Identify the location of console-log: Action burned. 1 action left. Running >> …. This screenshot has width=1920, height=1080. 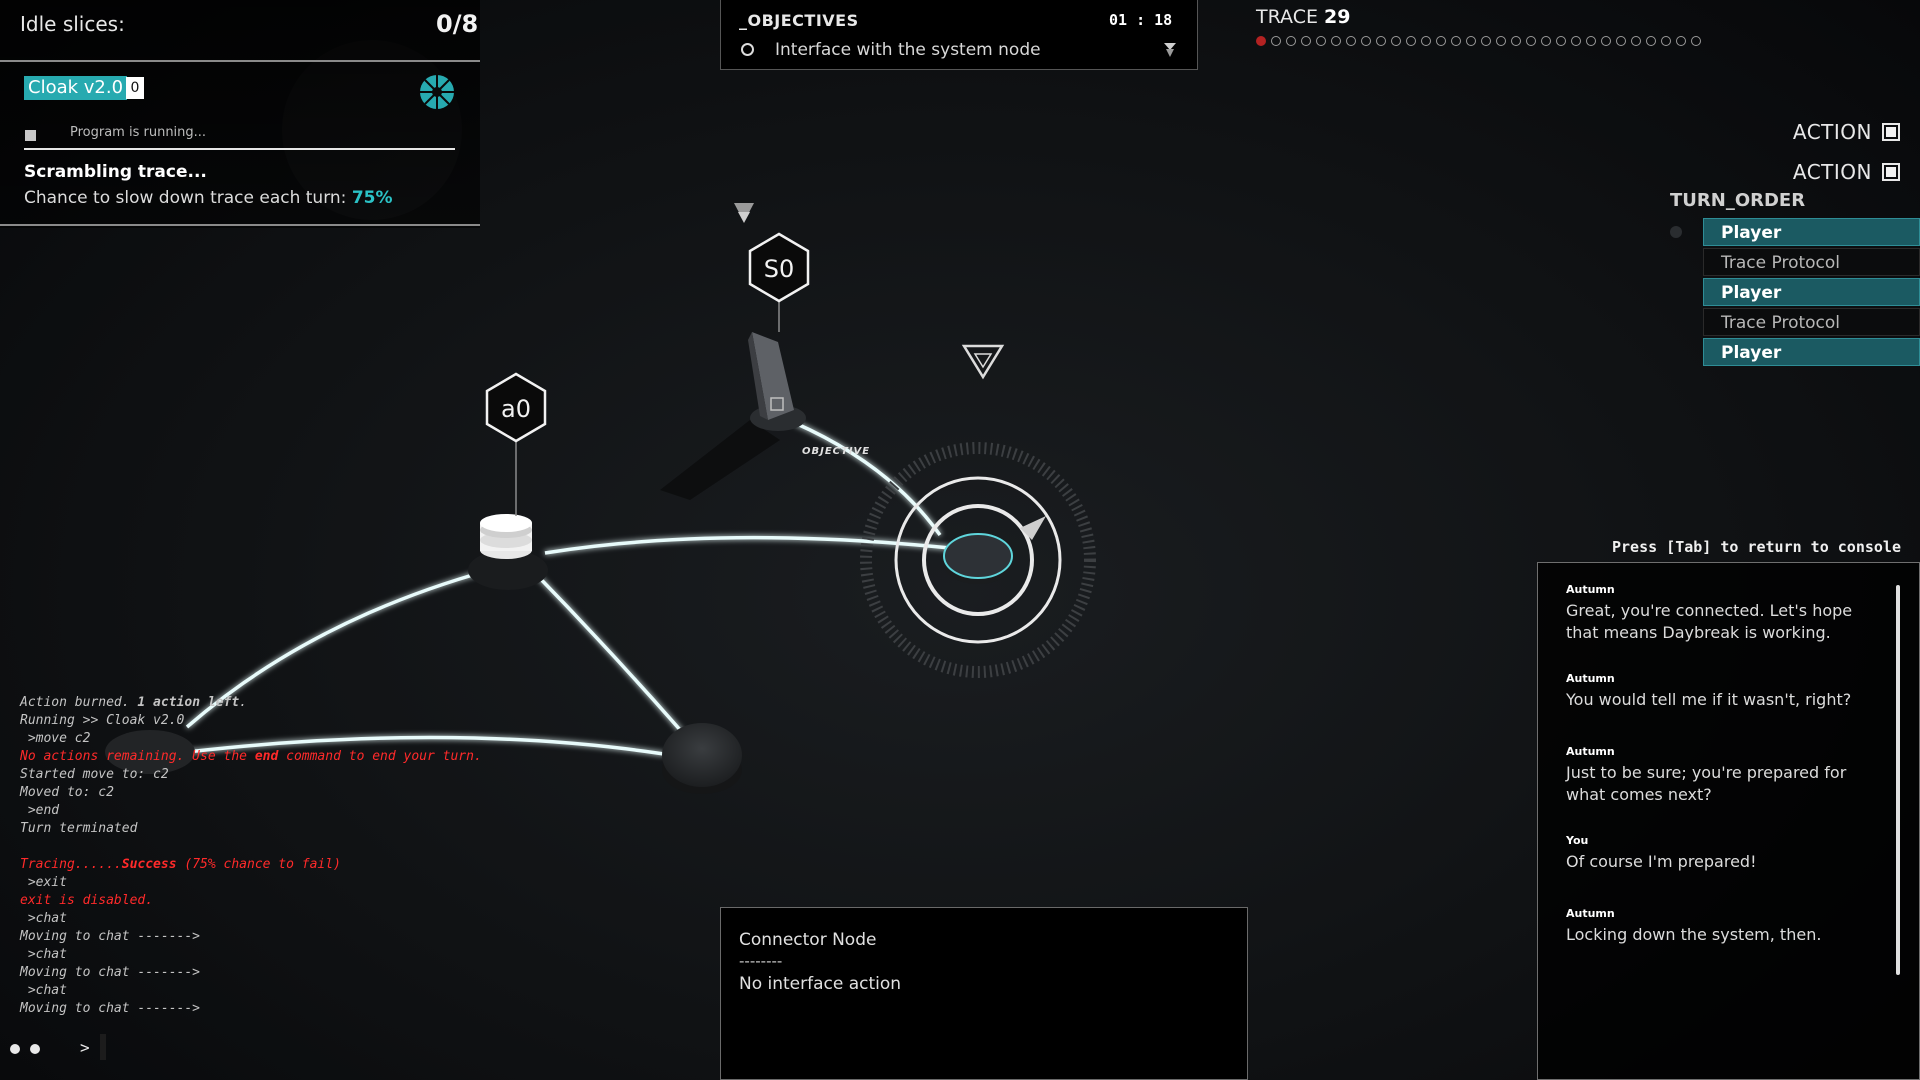
(300, 856).